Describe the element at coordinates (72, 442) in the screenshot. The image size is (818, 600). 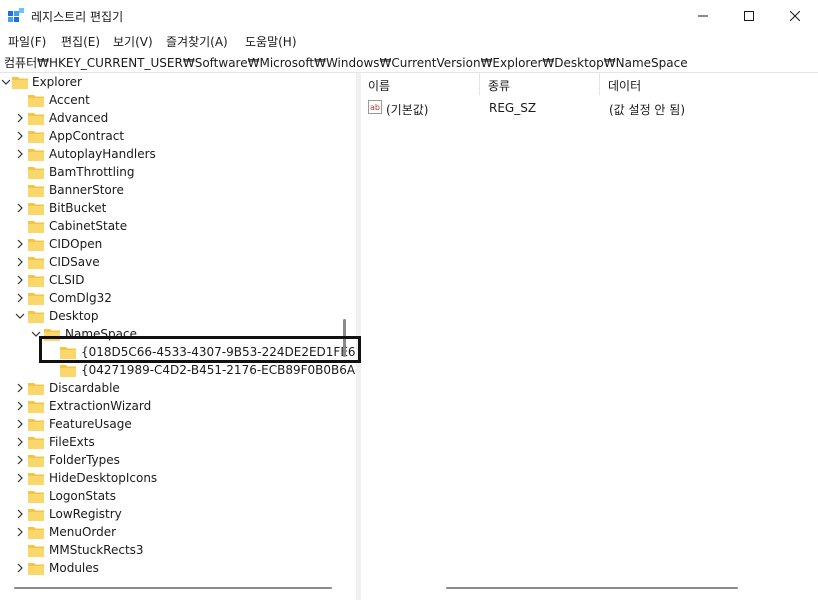
I see `tree-item-label: FileExts` at that location.